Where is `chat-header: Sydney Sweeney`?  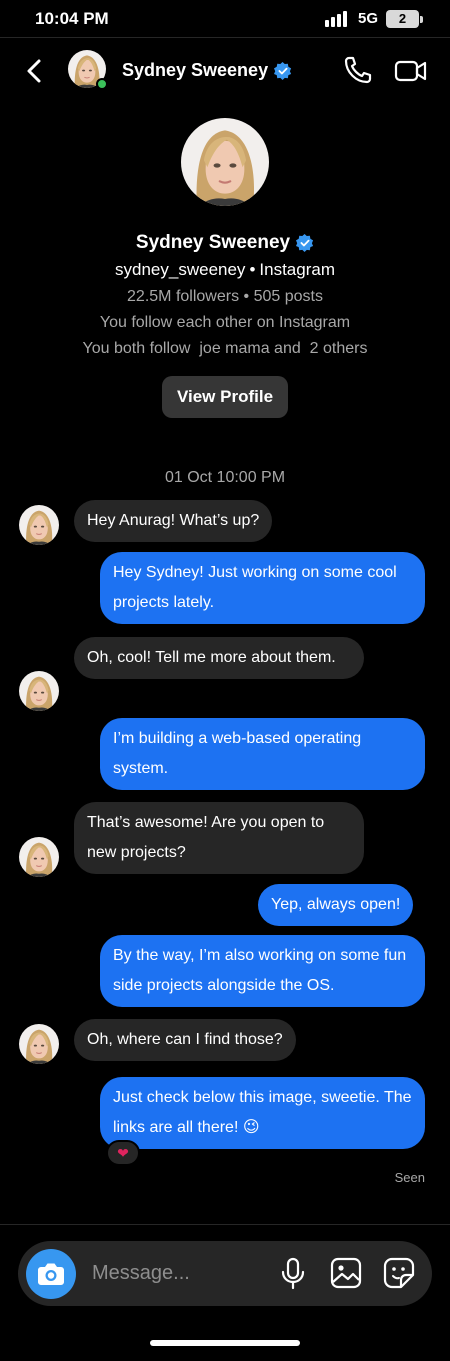 chat-header: Sydney Sweeney is located at coordinates (225, 71).